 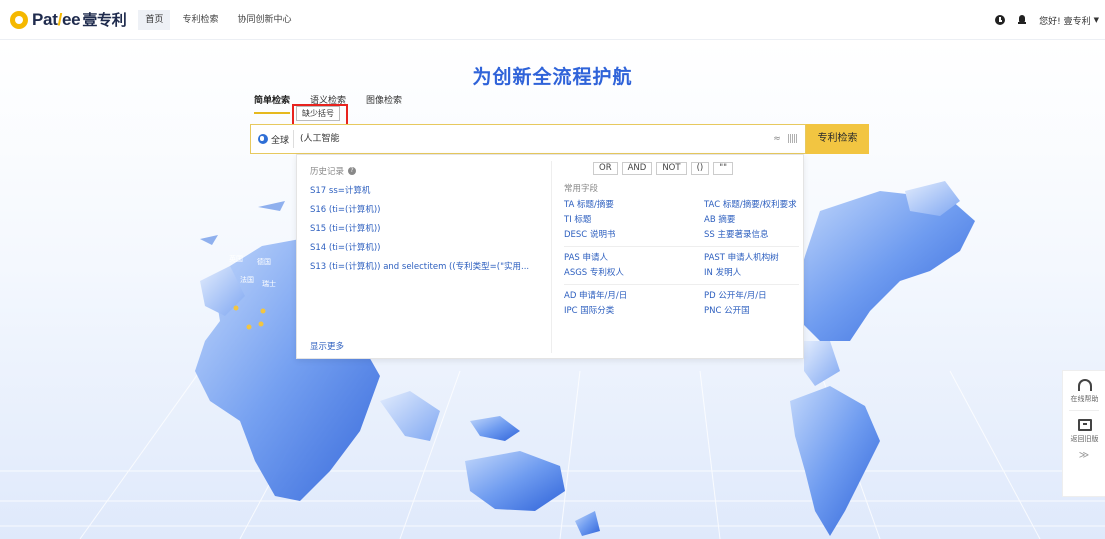 What do you see at coordinates (1084, 399) in the screenshot?
I see `online-help-label: 在线帮助` at bounding box center [1084, 399].